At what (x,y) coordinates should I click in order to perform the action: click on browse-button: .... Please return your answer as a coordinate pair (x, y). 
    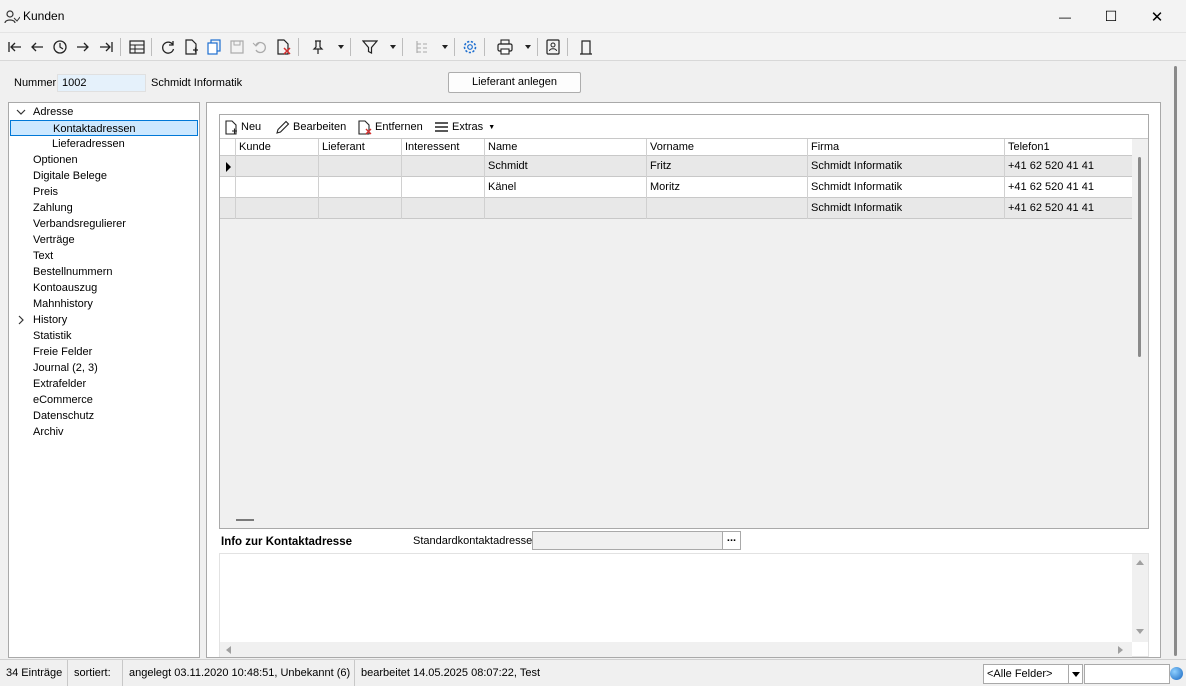
    Looking at the image, I should click on (731, 540).